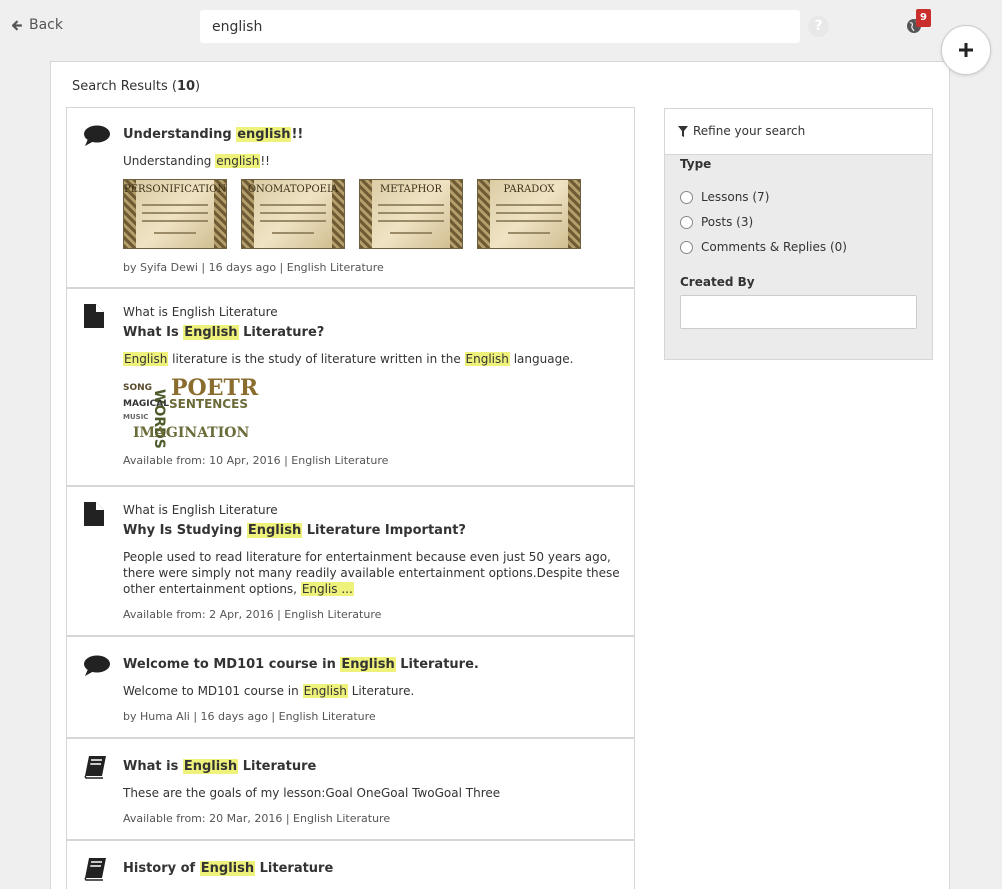  I want to click on result-title: What Is English Literature?, so click(373, 332).